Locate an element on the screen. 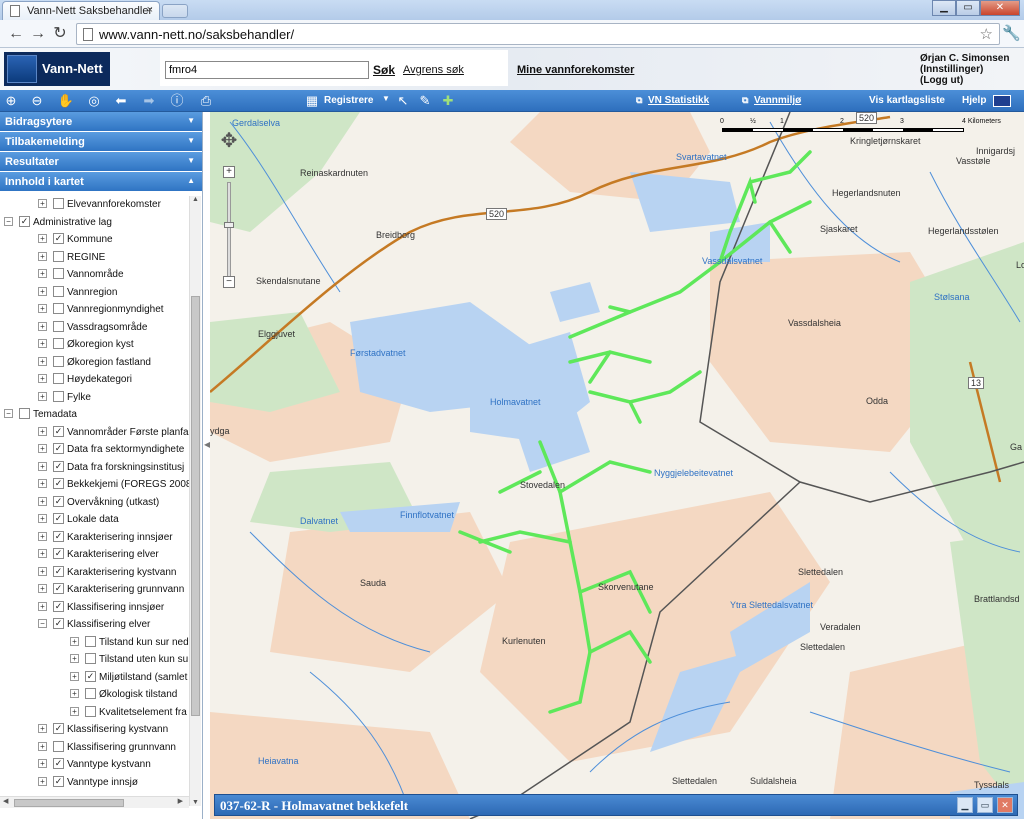 This screenshot has height=819, width=1024. close-window-button: ✕ is located at coordinates (1000, 8).